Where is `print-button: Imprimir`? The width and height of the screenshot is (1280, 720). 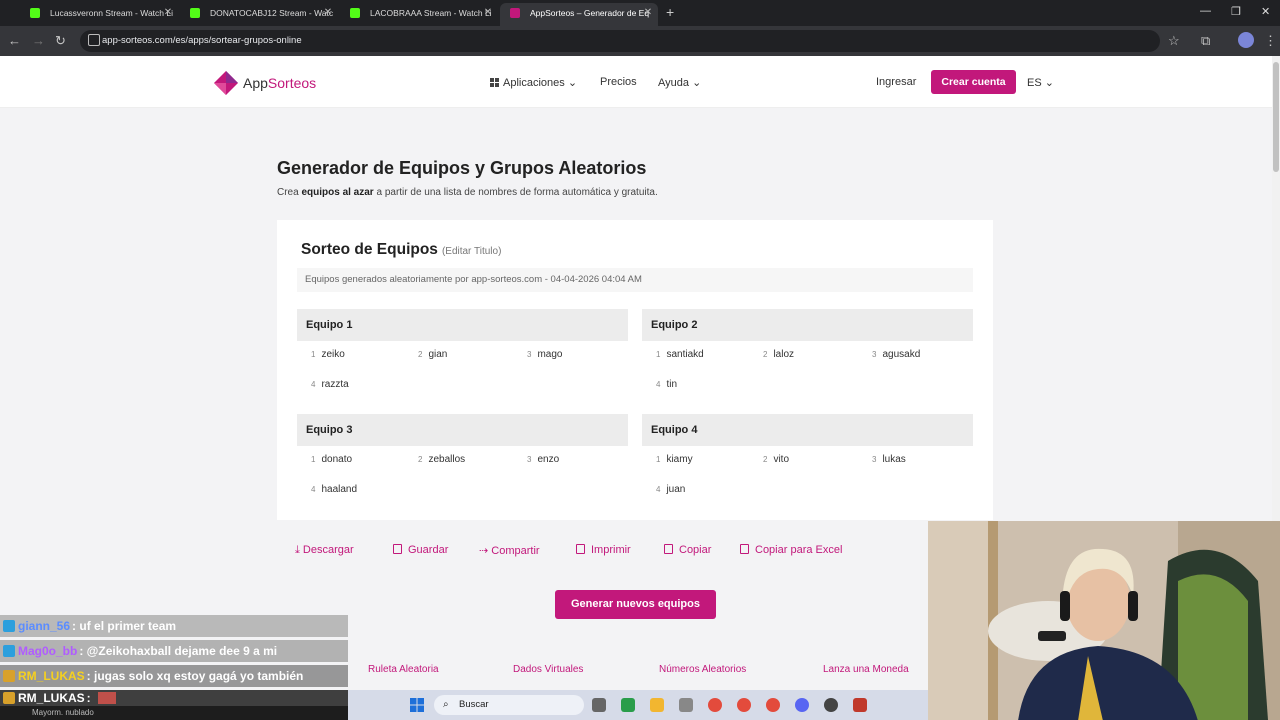
print-button: Imprimir is located at coordinates (603, 550).